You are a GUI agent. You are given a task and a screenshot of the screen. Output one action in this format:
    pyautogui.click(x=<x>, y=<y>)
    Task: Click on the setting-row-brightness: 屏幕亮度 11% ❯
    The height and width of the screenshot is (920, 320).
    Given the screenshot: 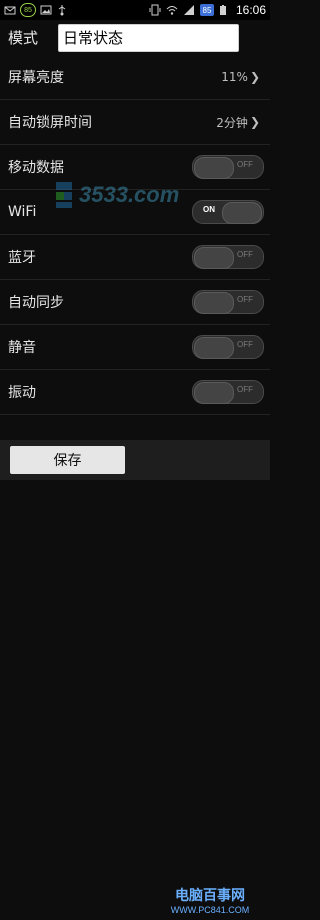 What is the action you would take?
    pyautogui.click(x=135, y=77)
    